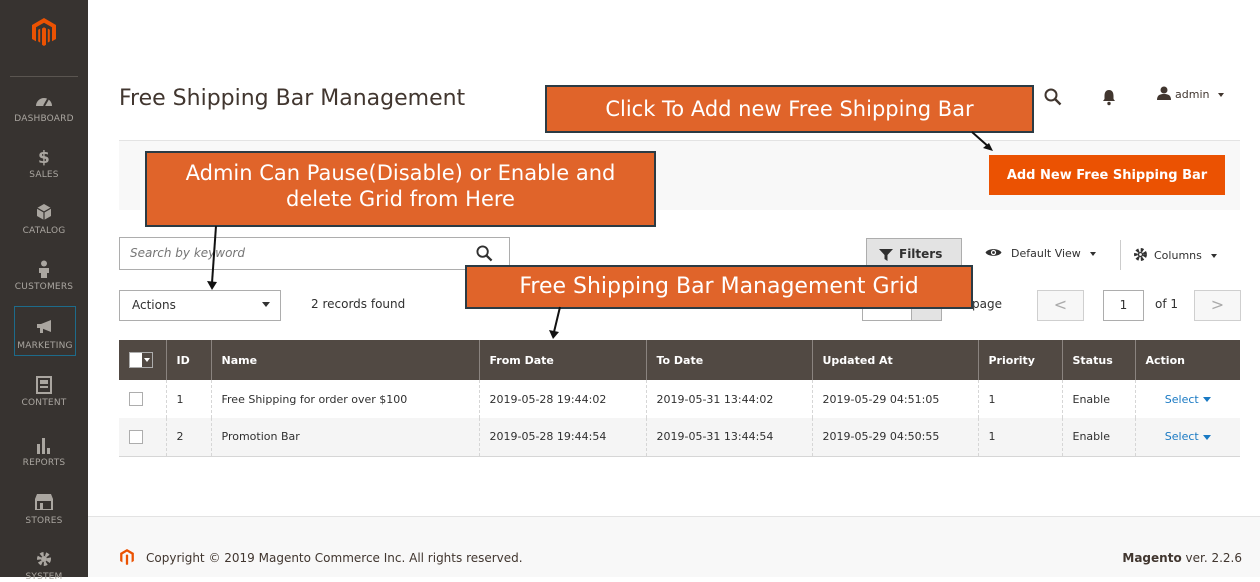 This screenshot has width=1260, height=582. I want to click on column-header-status: Status, so click(1098, 360).